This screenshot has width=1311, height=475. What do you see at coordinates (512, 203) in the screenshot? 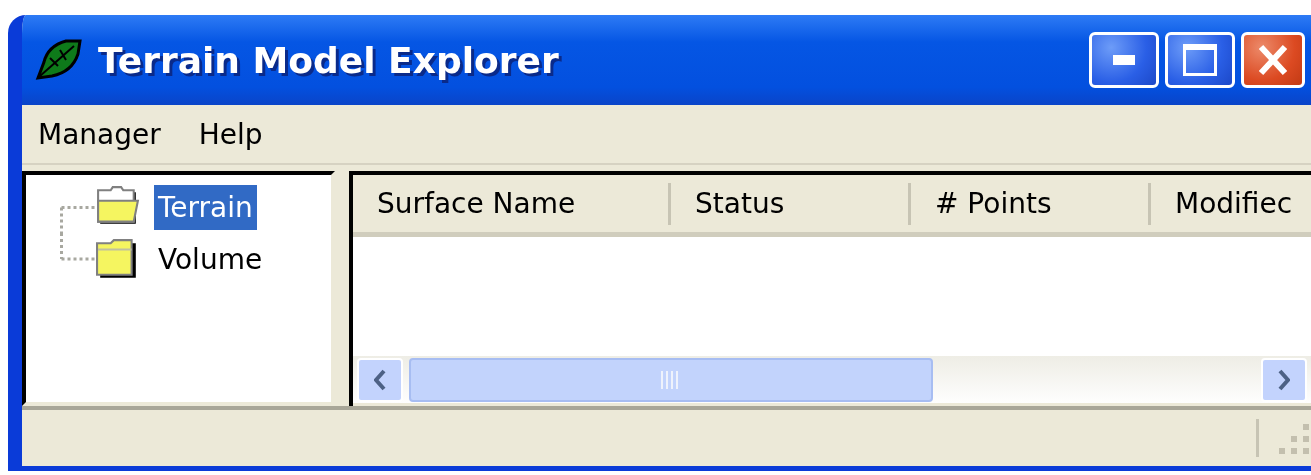
I see `column-header: Surface Name` at bounding box center [512, 203].